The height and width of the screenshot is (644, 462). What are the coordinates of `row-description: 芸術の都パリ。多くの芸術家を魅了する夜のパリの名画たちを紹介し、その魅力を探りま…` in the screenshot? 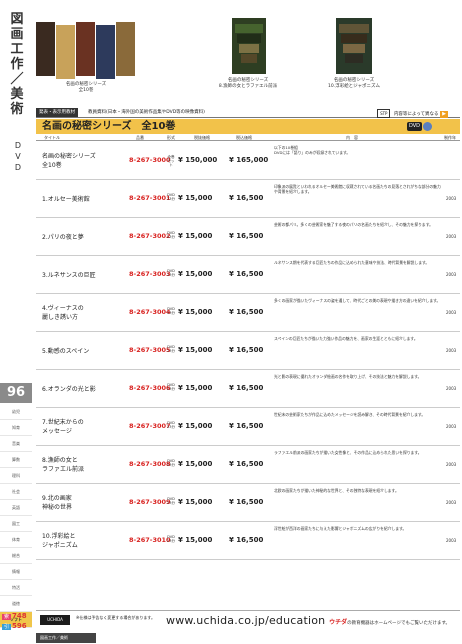 It's located at (353, 224).